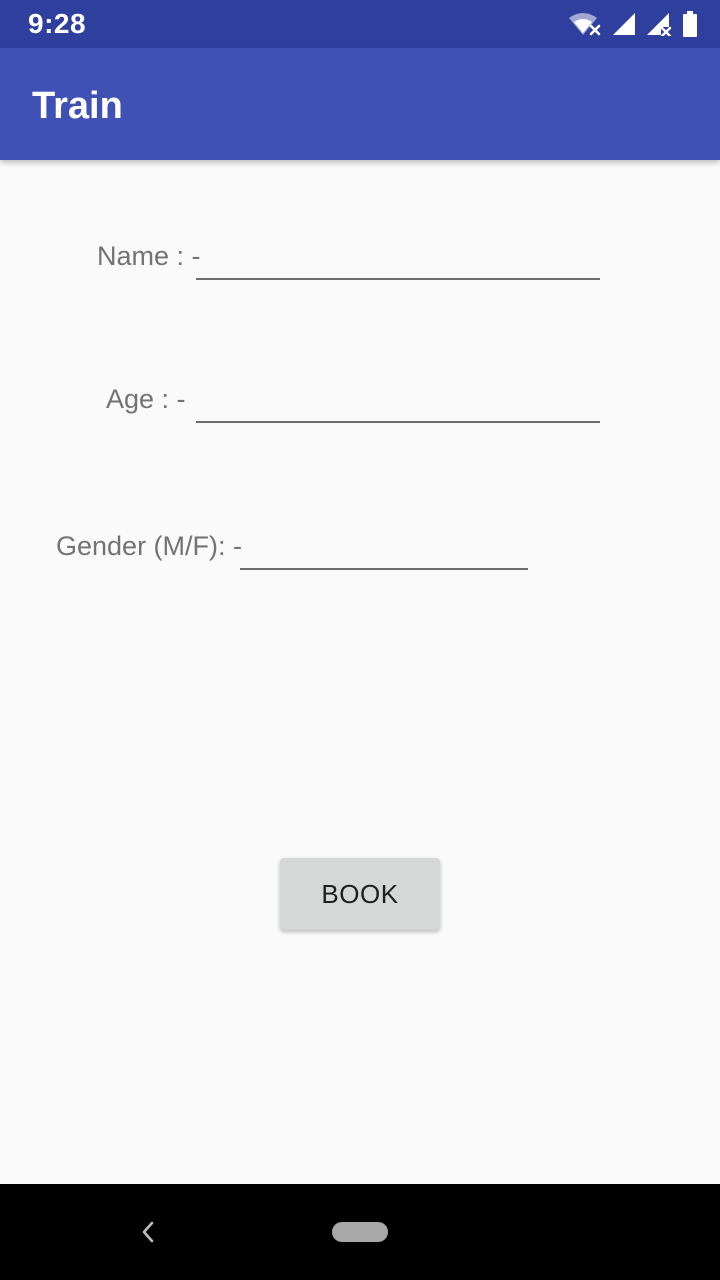  Describe the element at coordinates (398, 258) in the screenshot. I see `name-input` at that location.